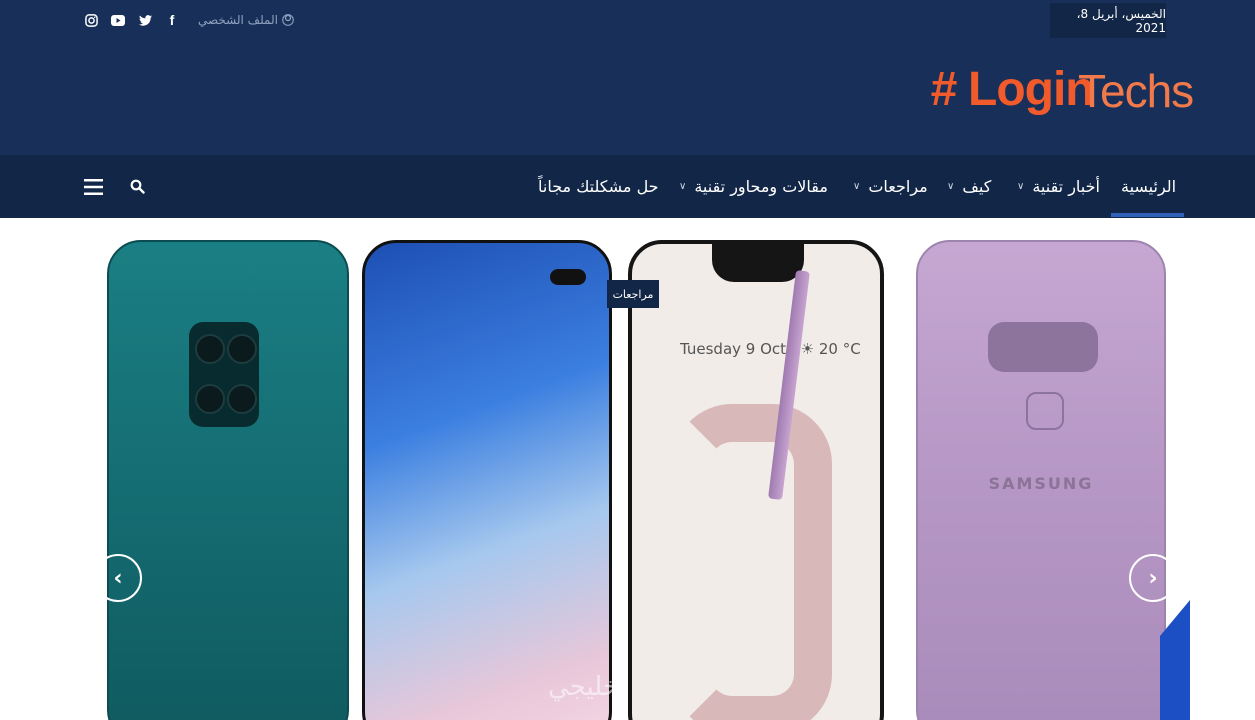 The height and width of the screenshot is (720, 1255). What do you see at coordinates (172, 20) in the screenshot?
I see `facebook-icon: f` at bounding box center [172, 20].